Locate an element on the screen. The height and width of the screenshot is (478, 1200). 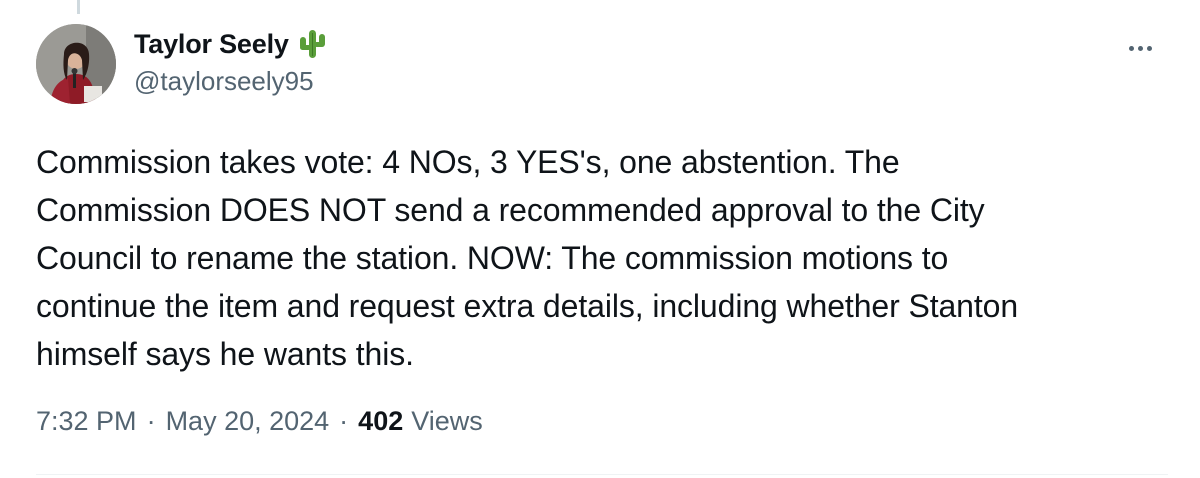
name-row: Taylor Seely is located at coordinates (230, 44).